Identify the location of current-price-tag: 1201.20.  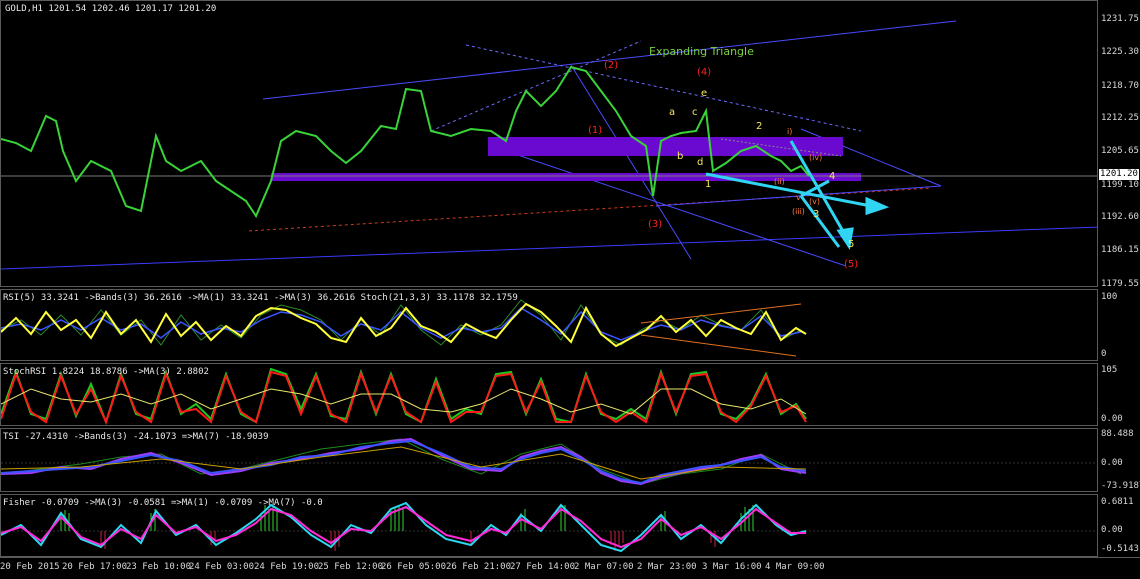
(1119, 174).